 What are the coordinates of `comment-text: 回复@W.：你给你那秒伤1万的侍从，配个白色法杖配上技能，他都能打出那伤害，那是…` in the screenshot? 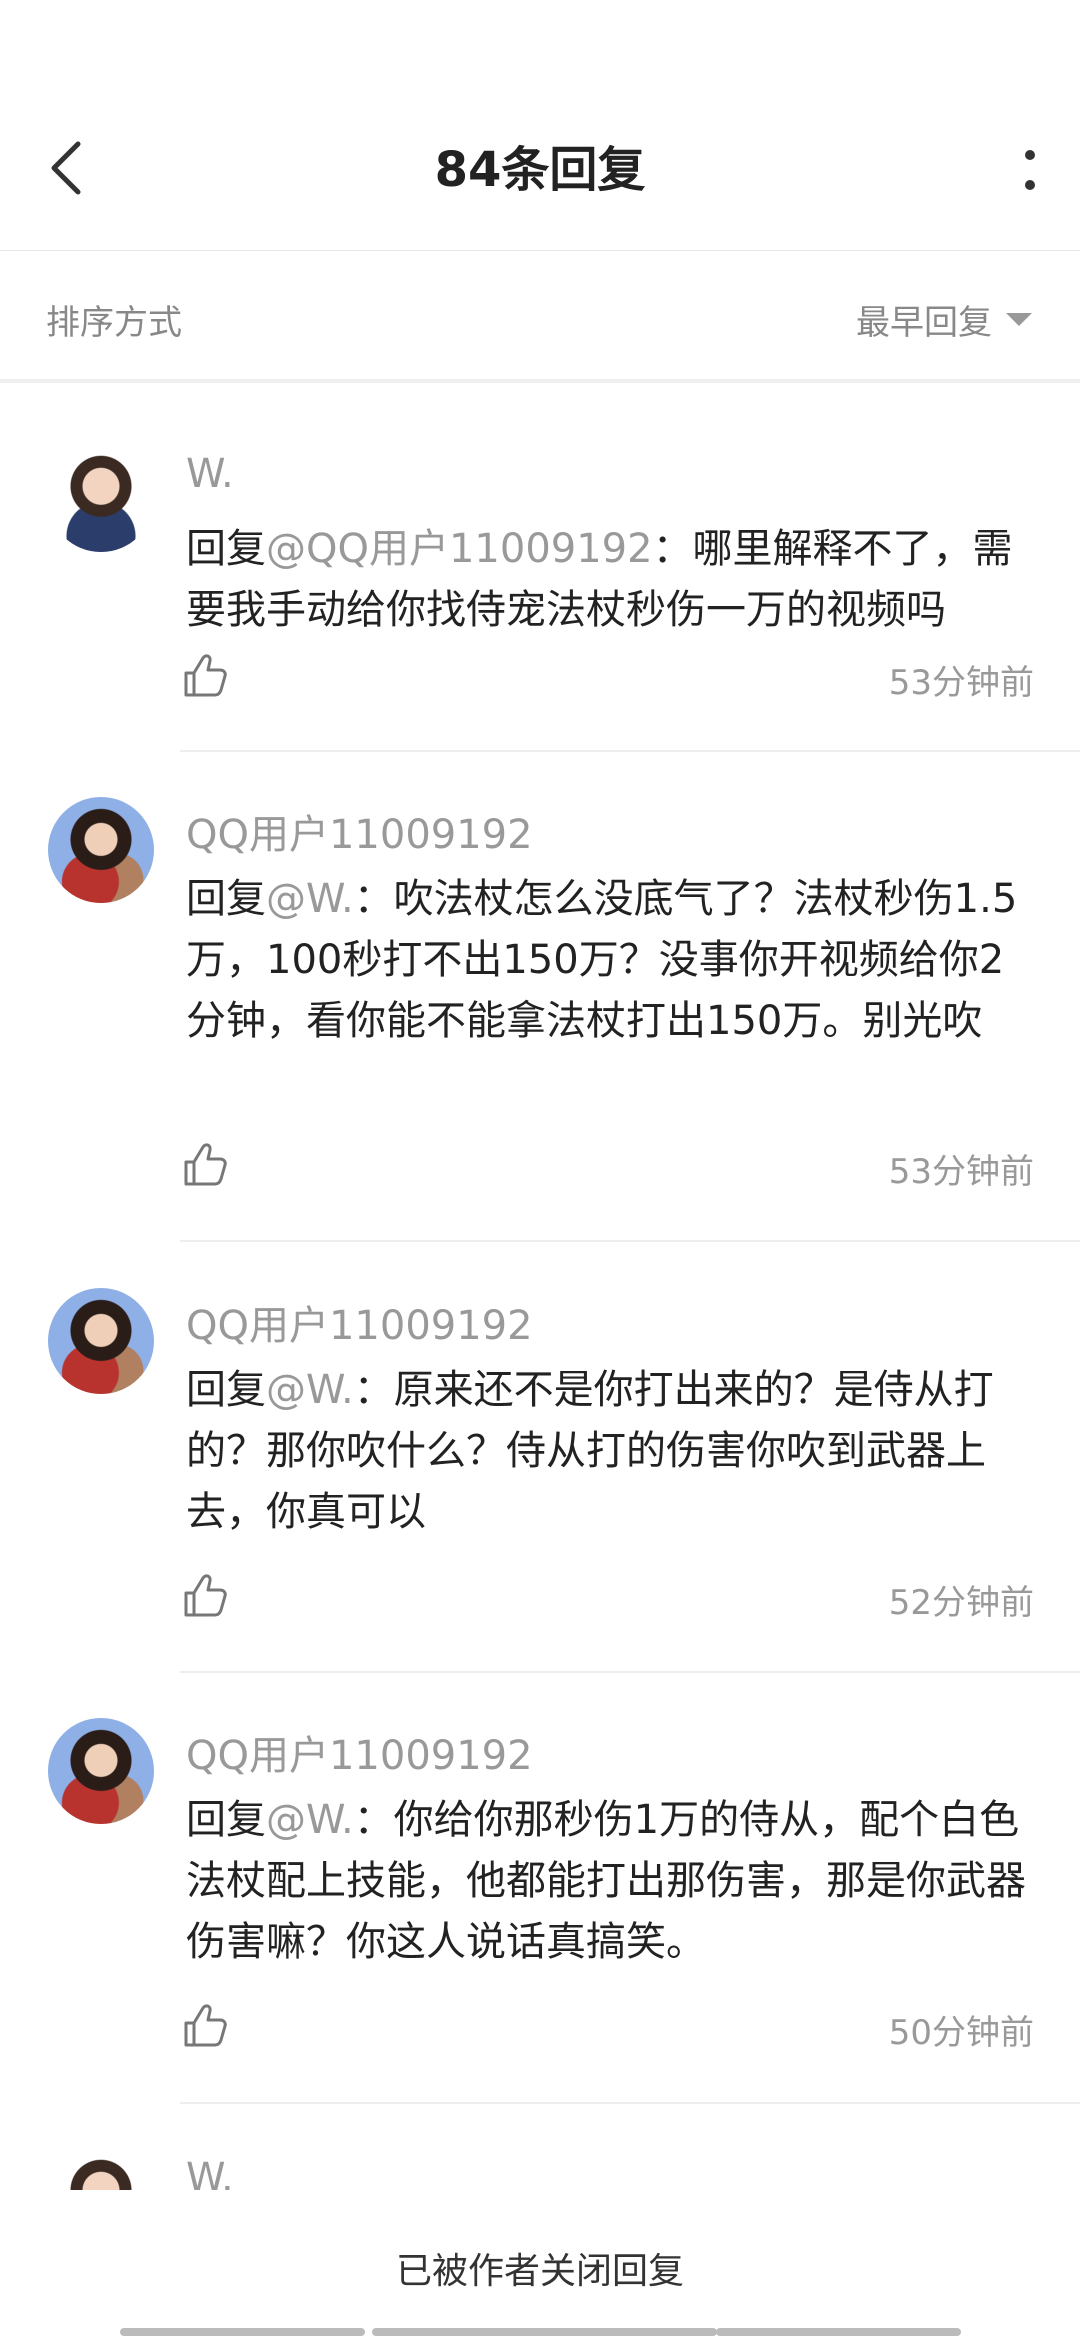 It's located at (611, 1881).